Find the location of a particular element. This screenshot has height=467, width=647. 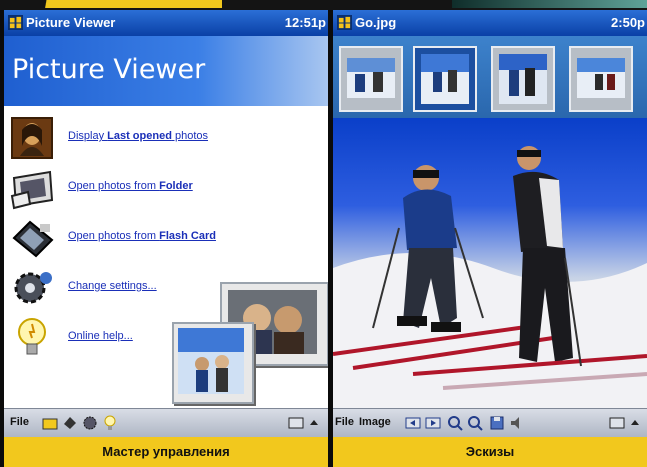

menu-item-last-opened: Display Last opened photos is located at coordinates (165, 138).